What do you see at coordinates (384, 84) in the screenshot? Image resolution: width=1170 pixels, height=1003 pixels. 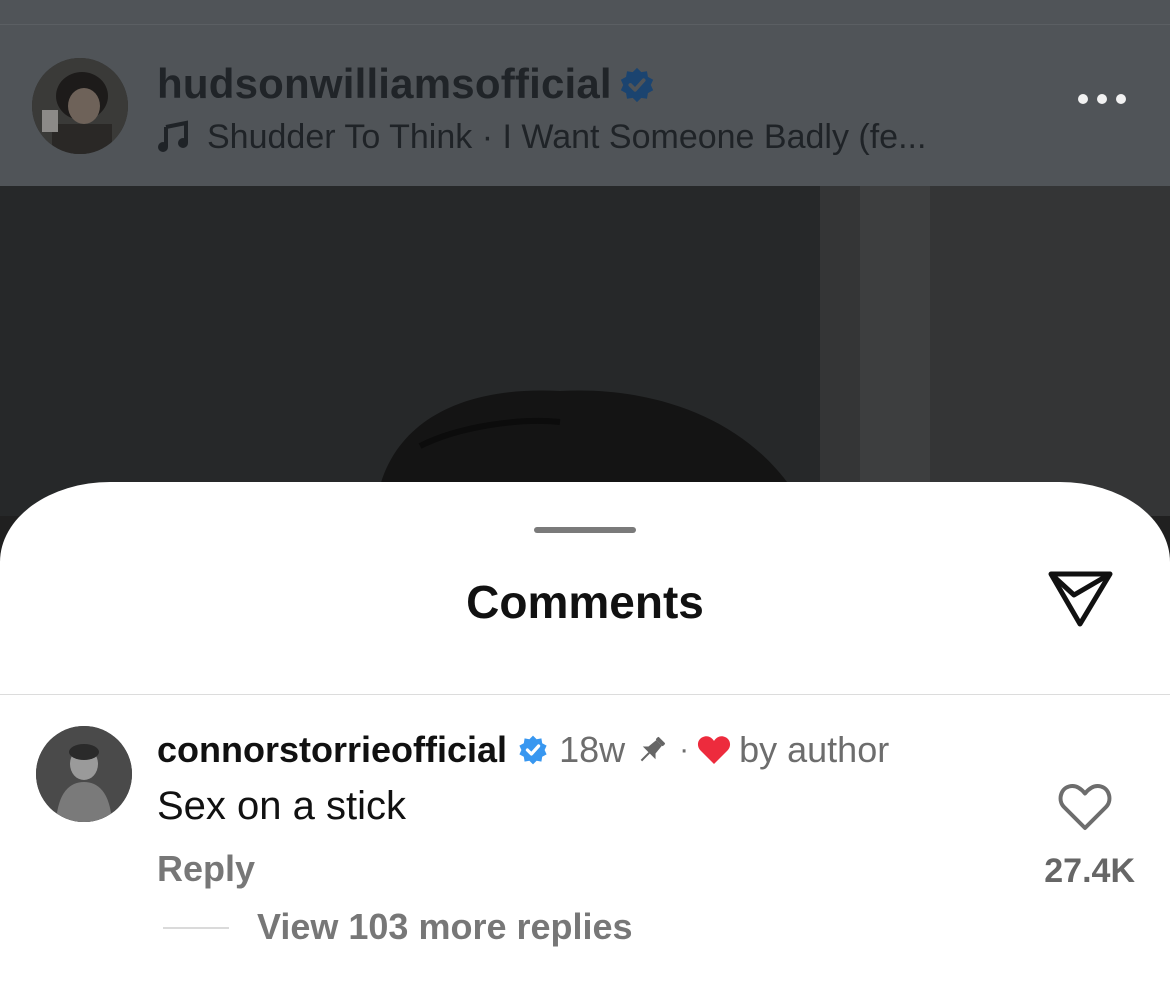 I see `post-author-username: hudsonwilliamsofficial` at bounding box center [384, 84].